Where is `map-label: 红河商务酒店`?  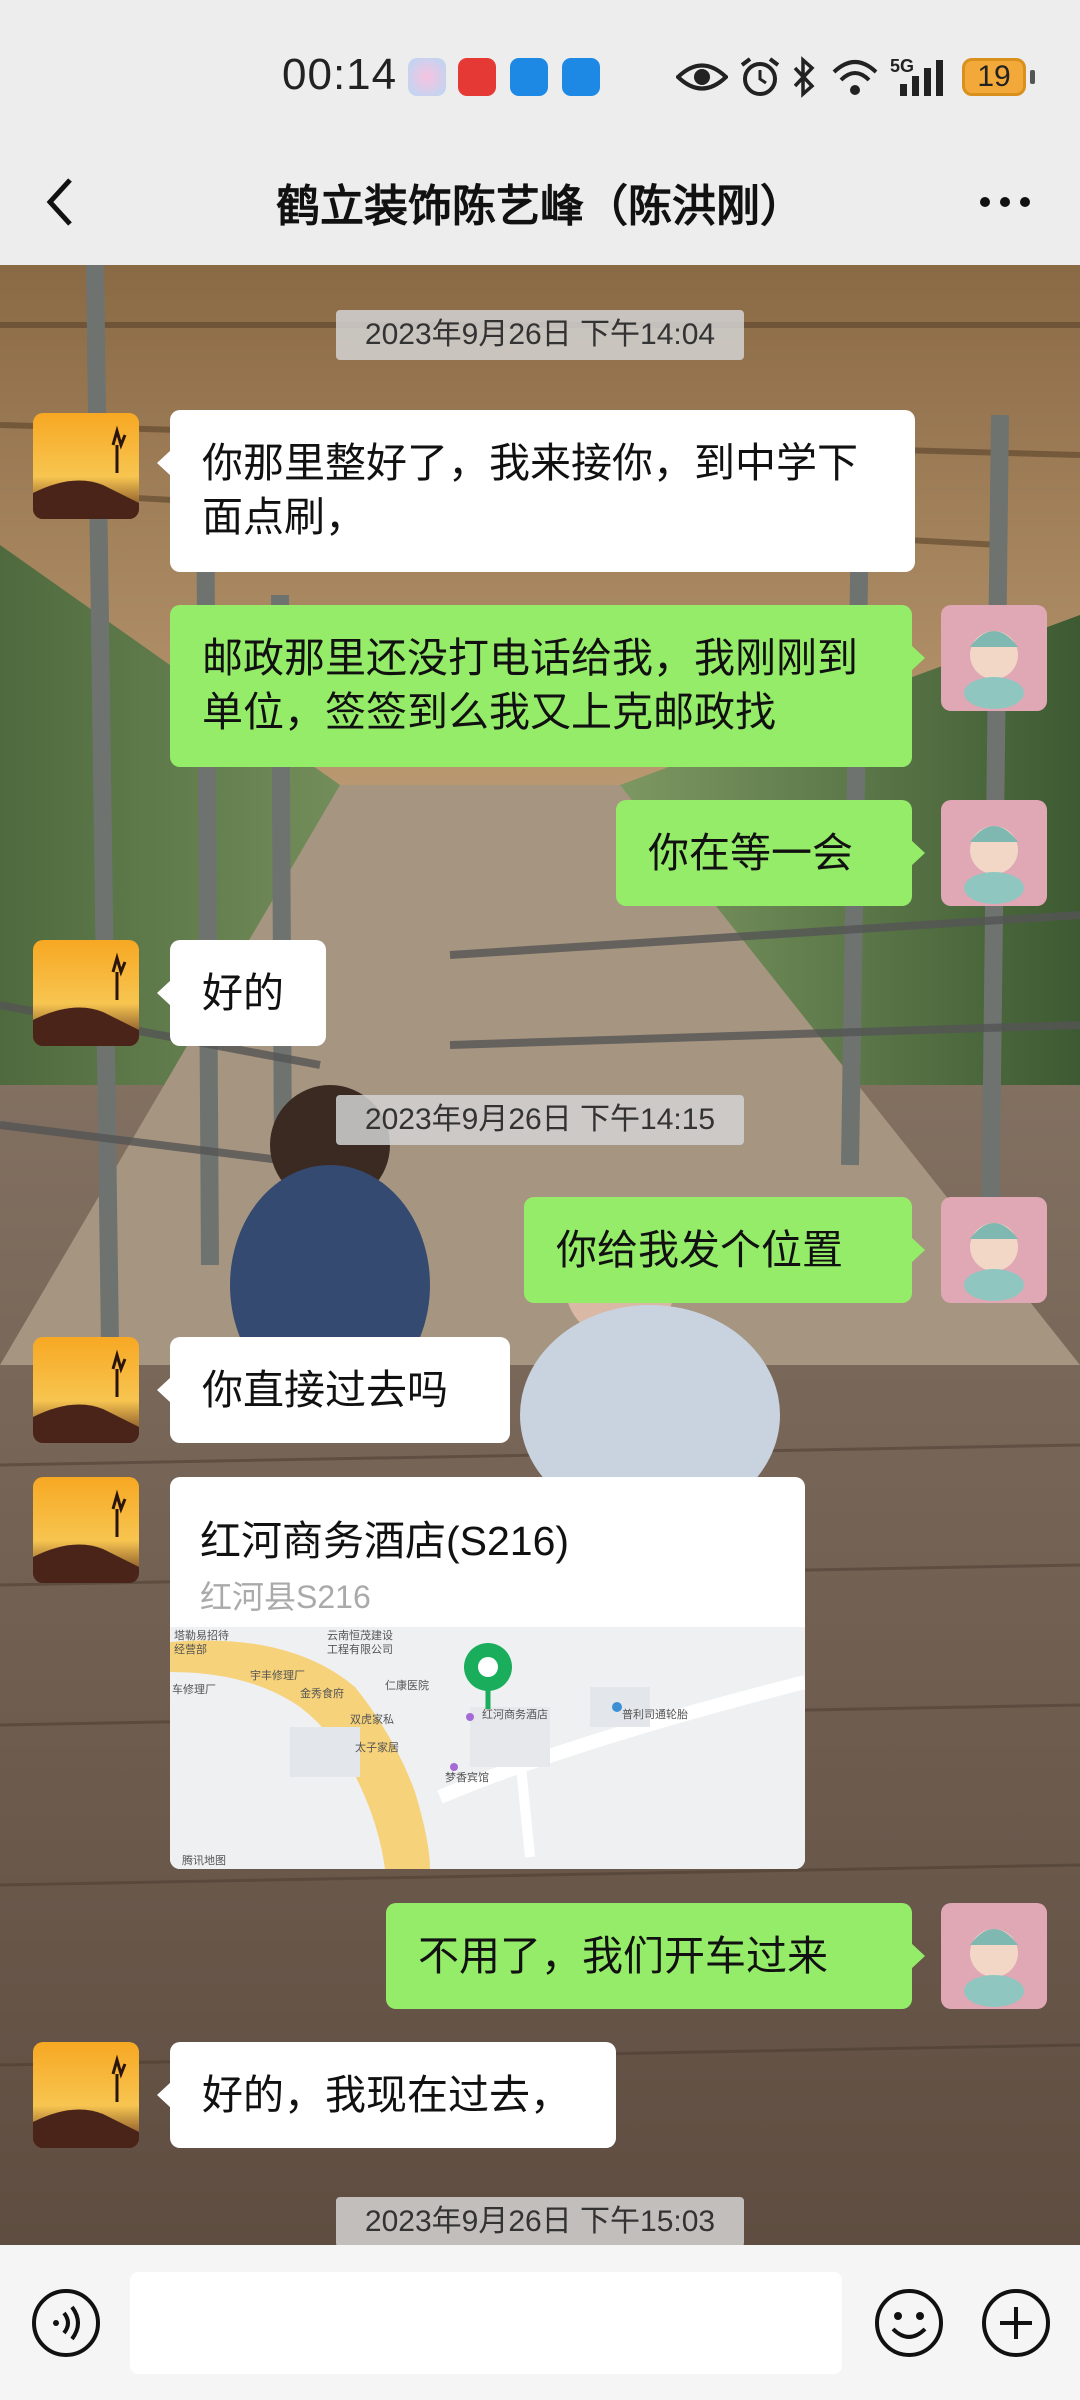 map-label: 红河商务酒店 is located at coordinates (515, 1714).